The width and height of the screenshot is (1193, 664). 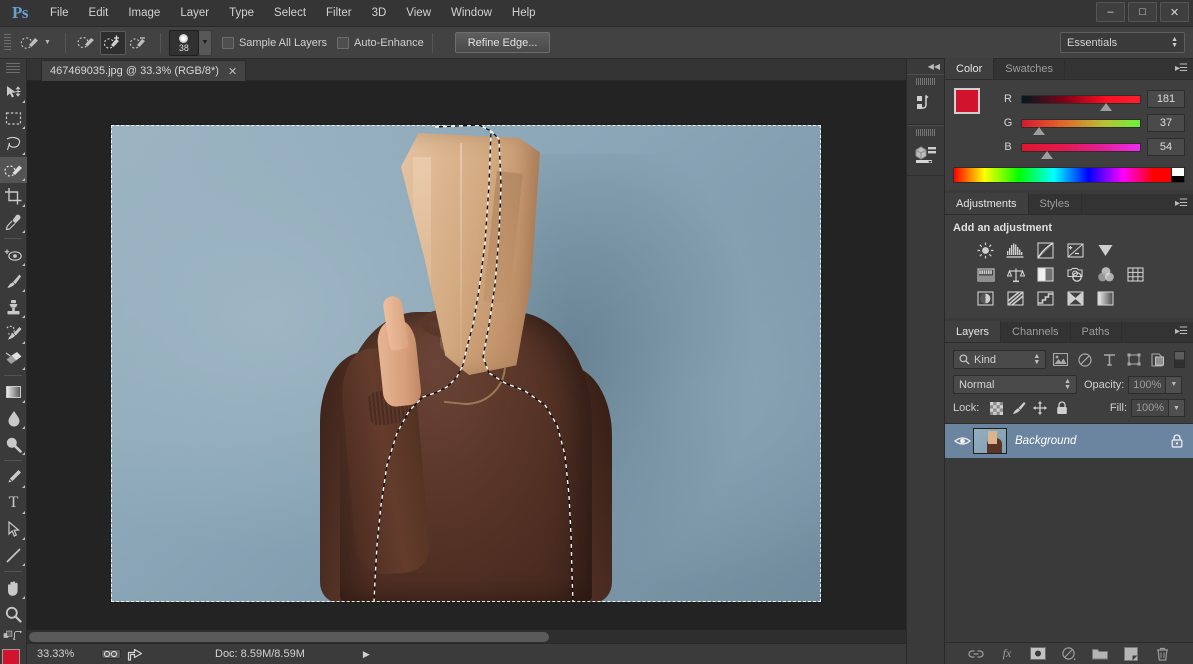 What do you see at coordinates (47, 42) in the screenshot?
I see `tool-preset-chevron-icon: ▼` at bounding box center [47, 42].